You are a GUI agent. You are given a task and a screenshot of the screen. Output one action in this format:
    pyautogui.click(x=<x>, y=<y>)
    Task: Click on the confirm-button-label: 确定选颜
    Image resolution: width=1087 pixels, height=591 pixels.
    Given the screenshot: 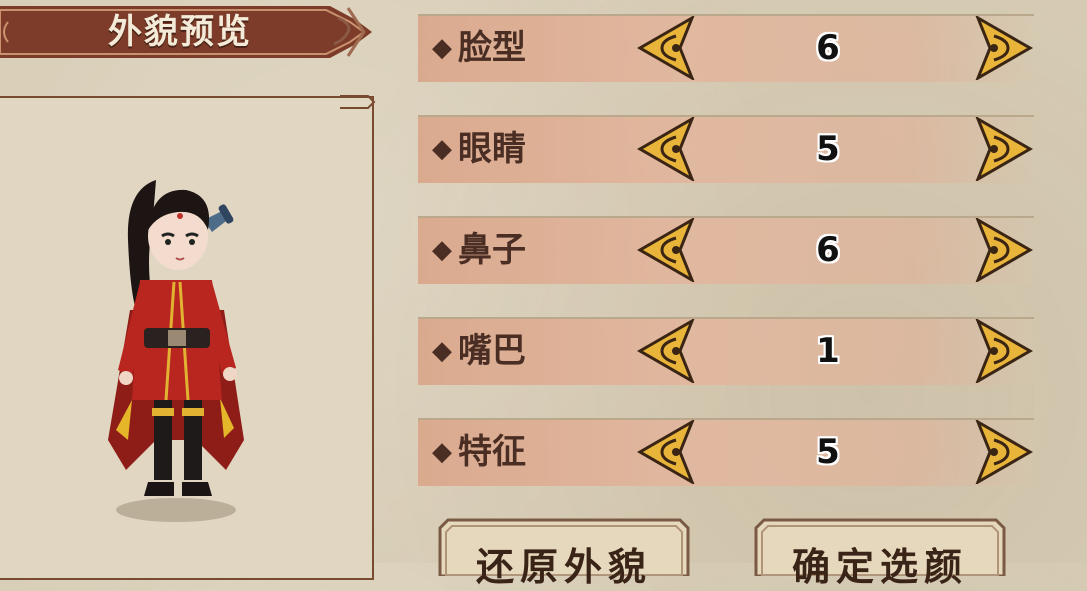 What is the action you would take?
    pyautogui.click(x=879, y=567)
    